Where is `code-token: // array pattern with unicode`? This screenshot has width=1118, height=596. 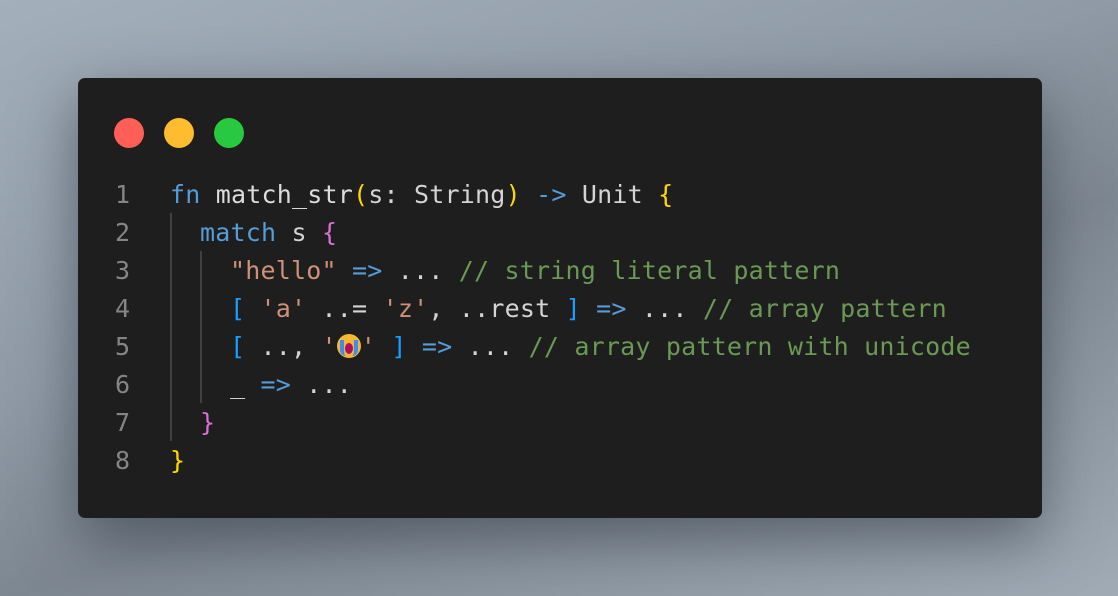 code-token: // array pattern with unicode is located at coordinates (749, 346).